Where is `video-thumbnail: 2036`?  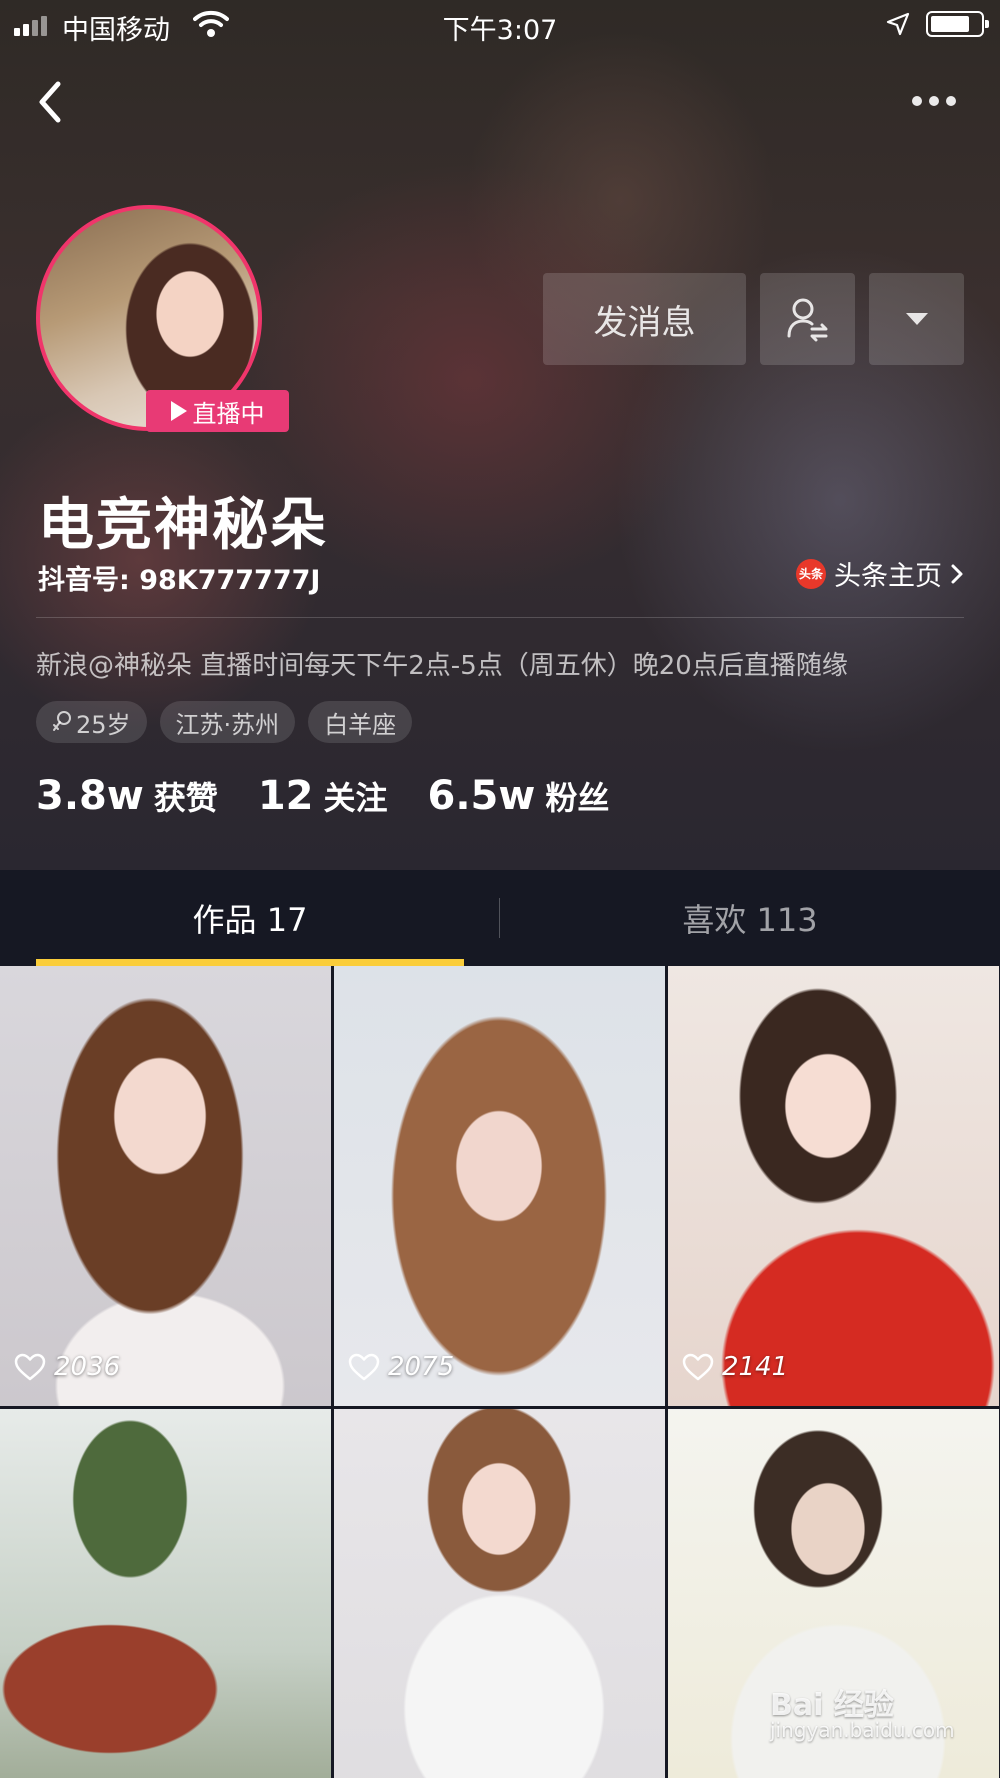
video-thumbnail: 2036 is located at coordinates (165, 1186).